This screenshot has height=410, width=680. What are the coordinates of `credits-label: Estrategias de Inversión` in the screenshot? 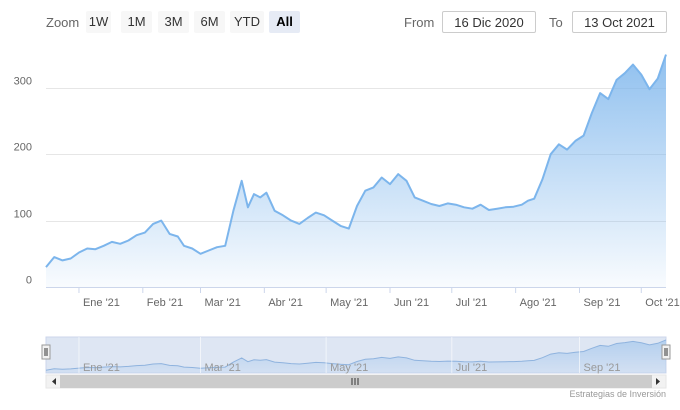 It's located at (617, 394).